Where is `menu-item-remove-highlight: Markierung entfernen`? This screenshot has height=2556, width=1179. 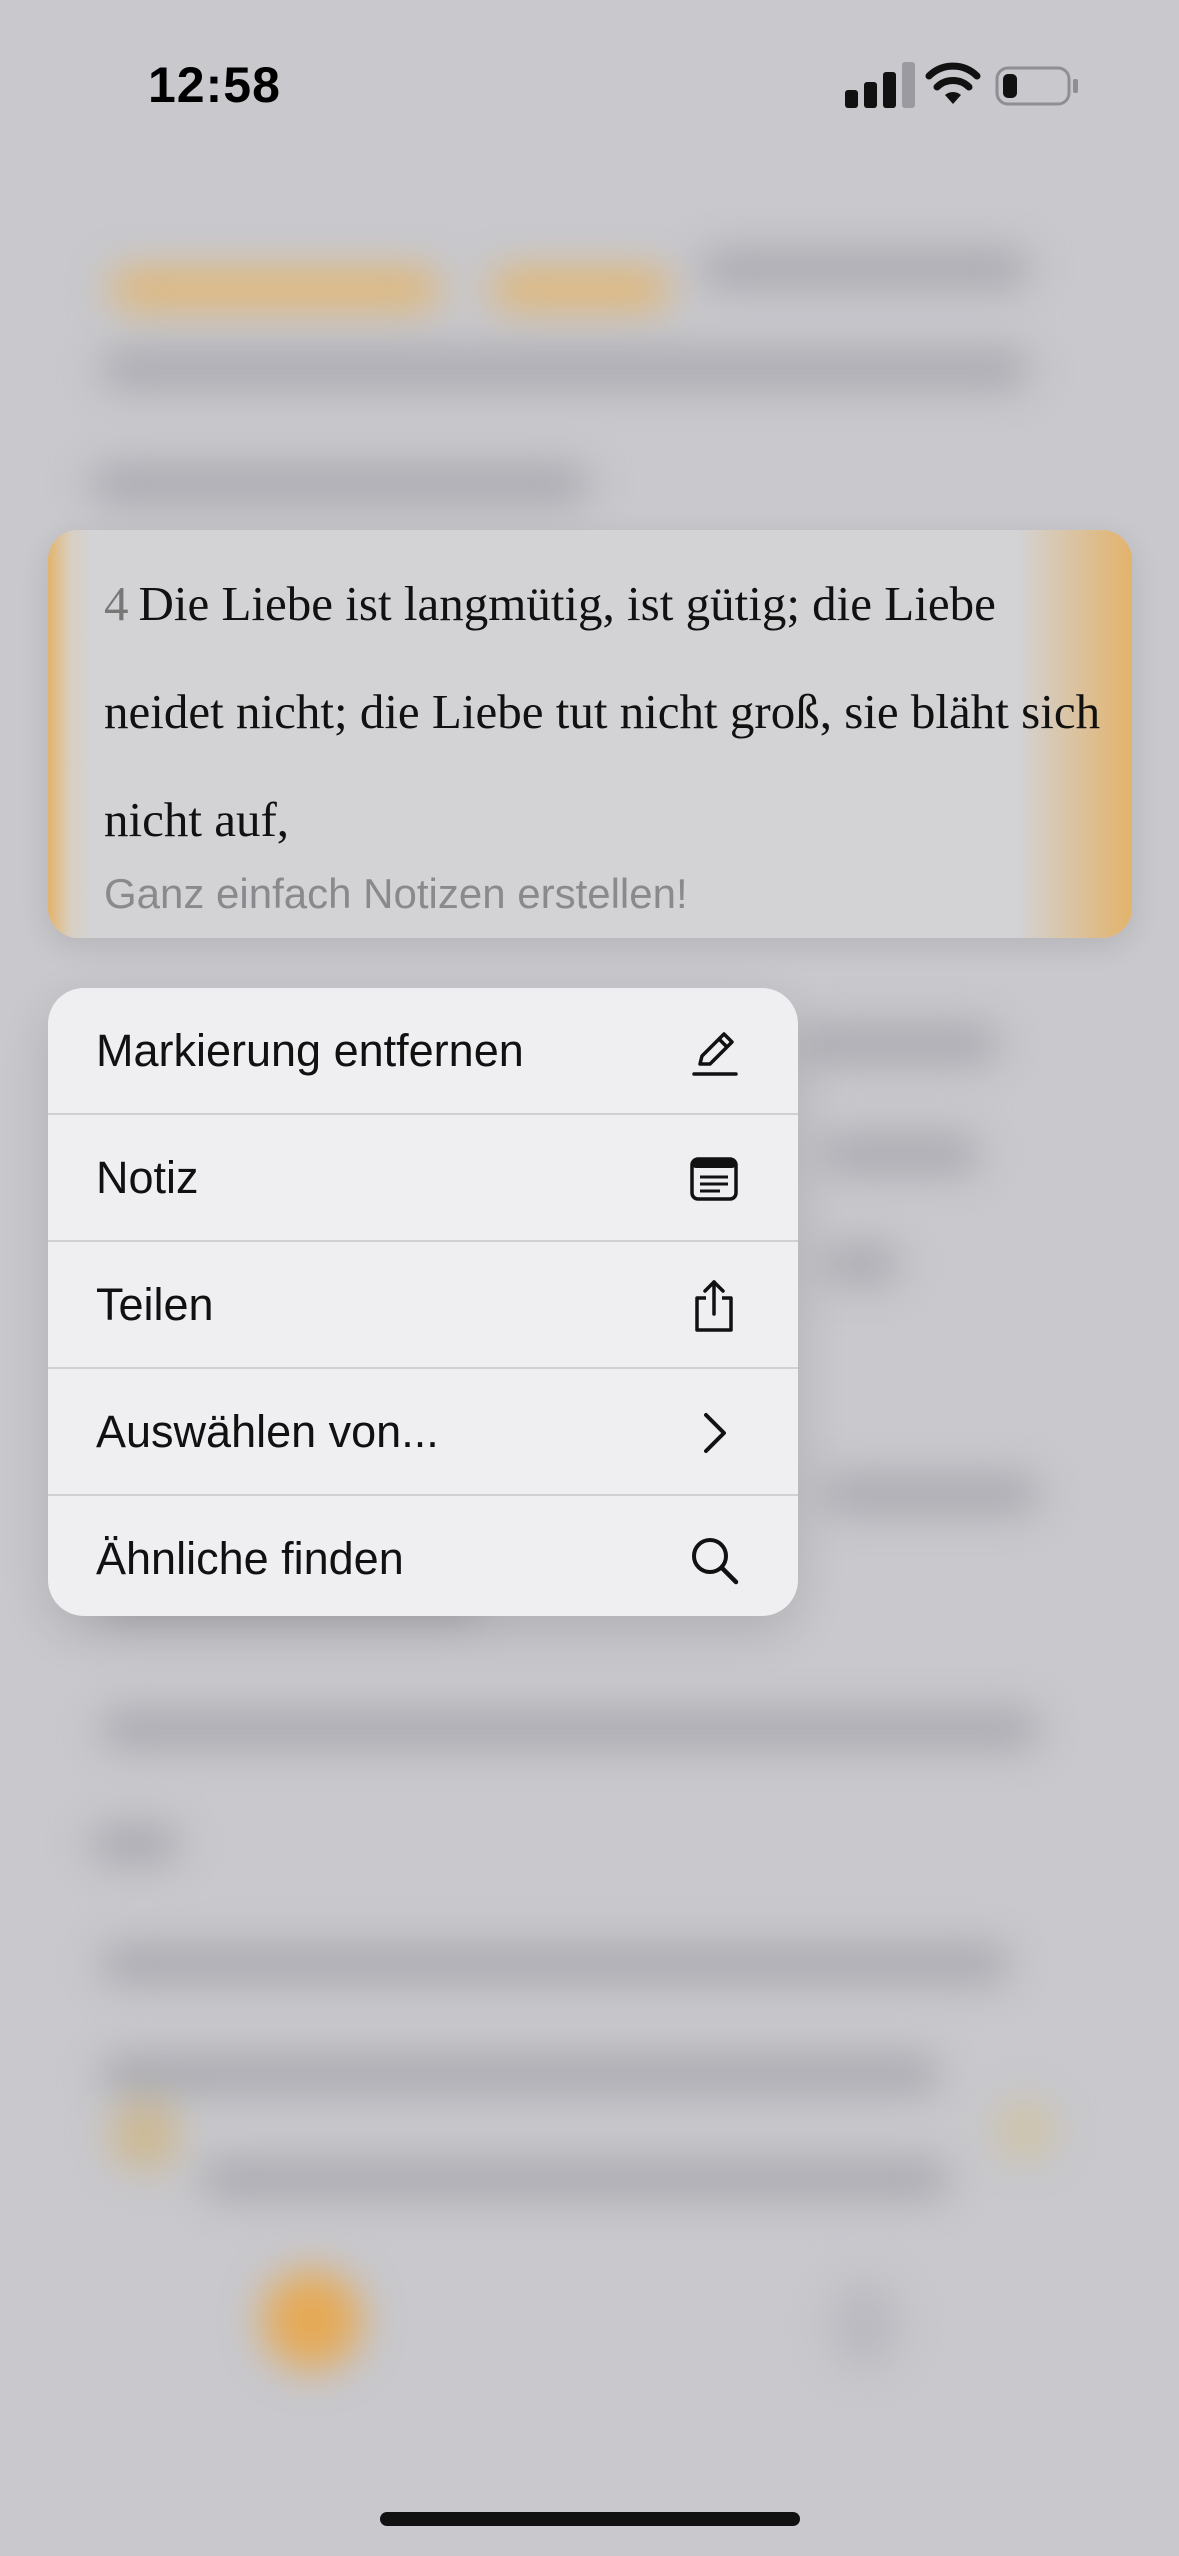 menu-item-remove-highlight: Markierung entfernen is located at coordinates (423, 1051).